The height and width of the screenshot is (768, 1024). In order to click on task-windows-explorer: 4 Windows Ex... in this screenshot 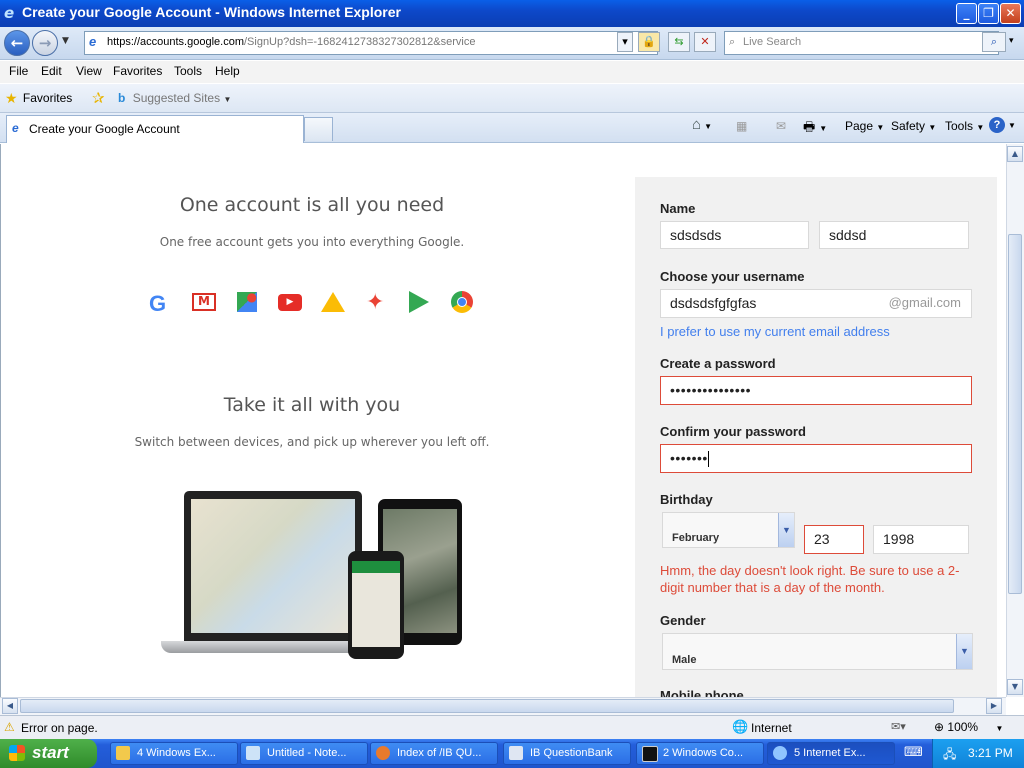, I will do `click(174, 753)`.